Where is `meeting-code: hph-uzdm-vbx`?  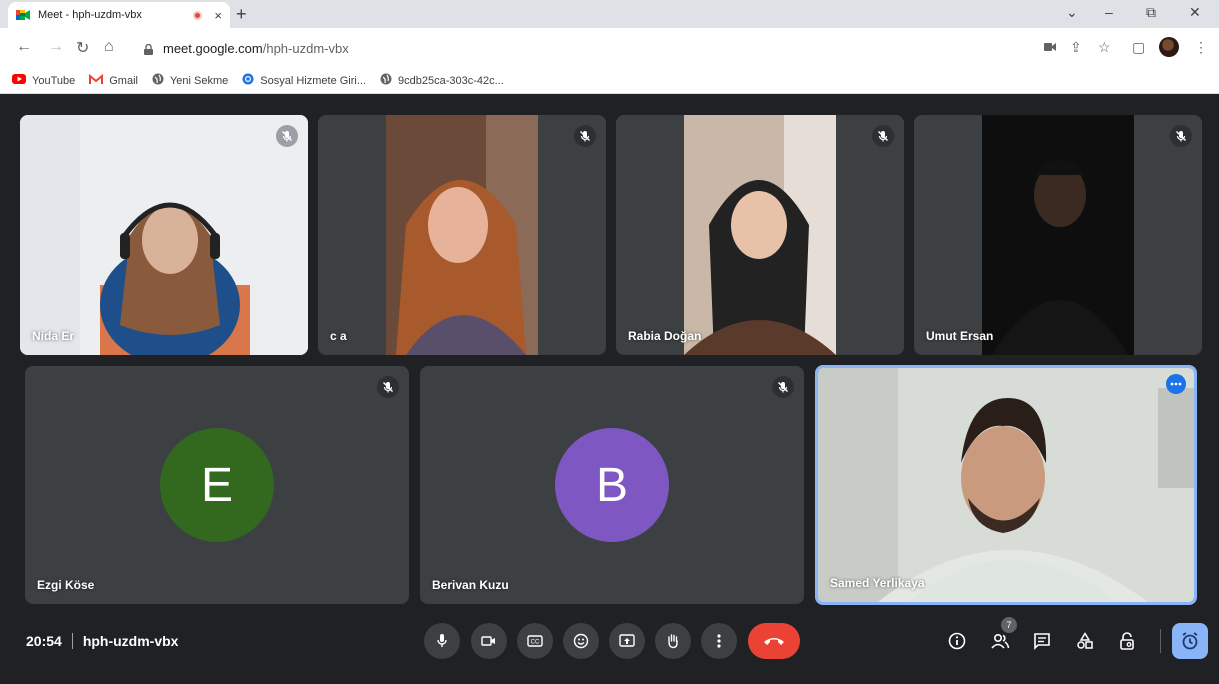
meeting-code: hph-uzdm-vbx is located at coordinates (130, 641).